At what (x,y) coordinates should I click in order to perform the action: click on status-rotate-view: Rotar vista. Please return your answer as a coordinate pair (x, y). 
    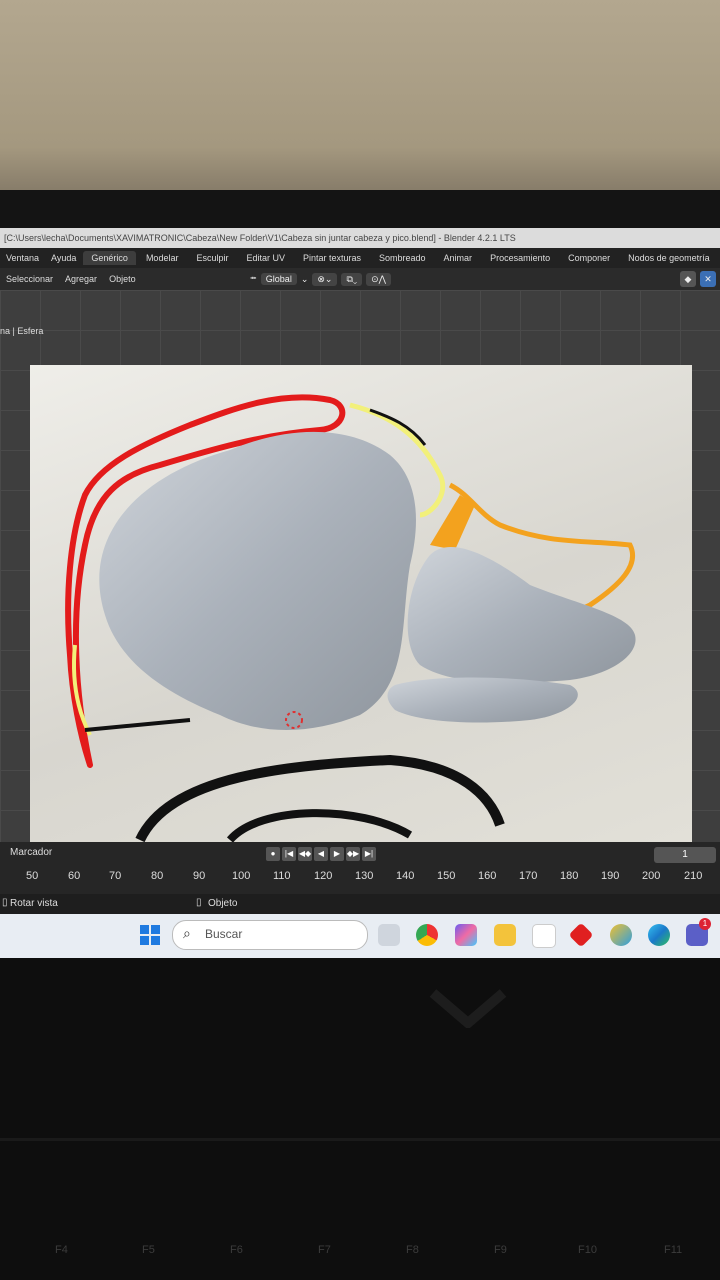
    Looking at the image, I should click on (34, 903).